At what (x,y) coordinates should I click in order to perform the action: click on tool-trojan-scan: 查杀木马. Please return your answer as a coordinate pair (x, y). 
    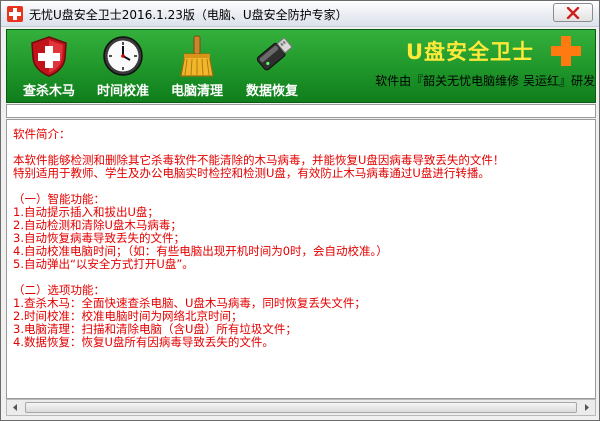
    Looking at the image, I should click on (49, 66).